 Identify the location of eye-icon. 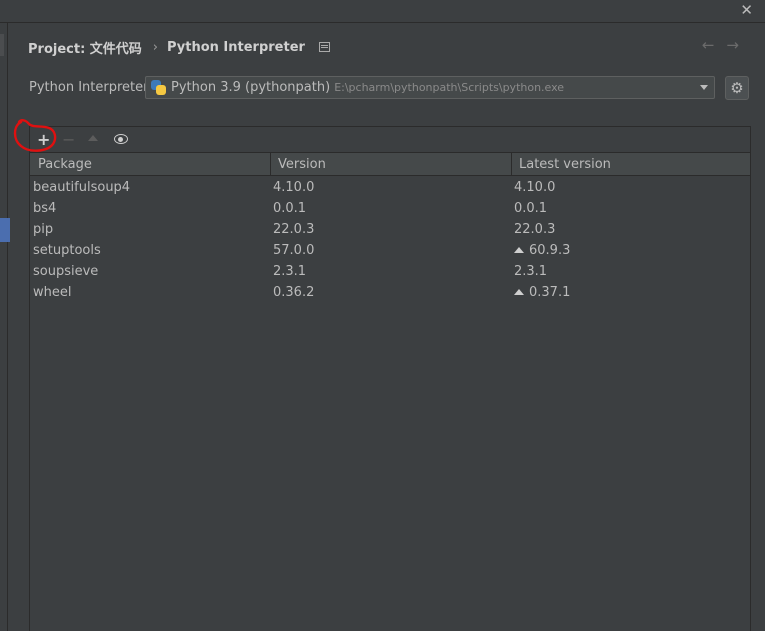
(121, 139).